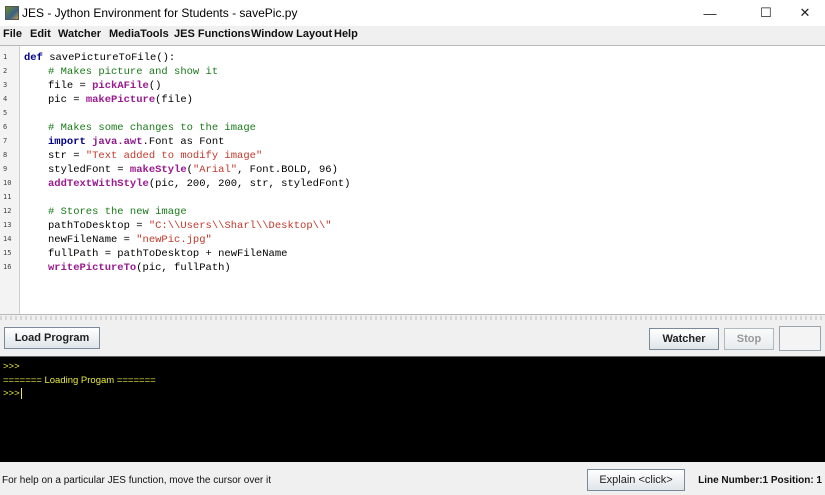  What do you see at coordinates (174, 240) in the screenshot?
I see `string-literal: "newPic.jpg"` at bounding box center [174, 240].